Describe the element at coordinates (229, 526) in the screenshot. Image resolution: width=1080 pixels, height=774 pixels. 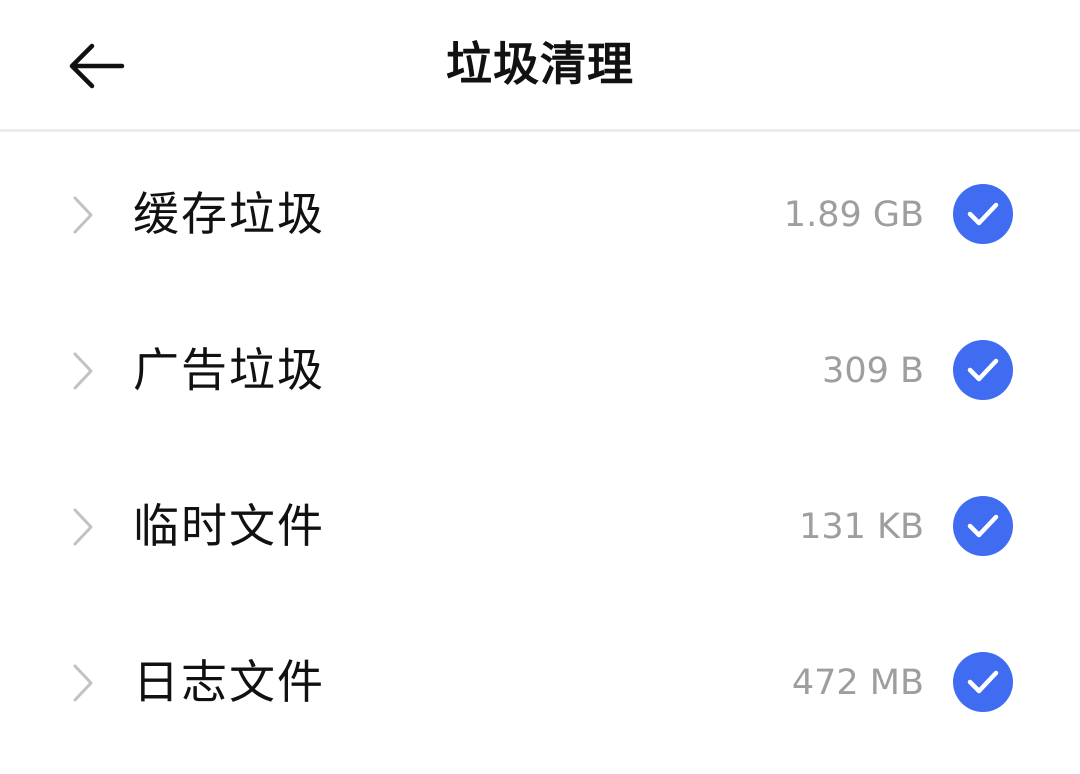
I see `item-label: 临时文件` at that location.